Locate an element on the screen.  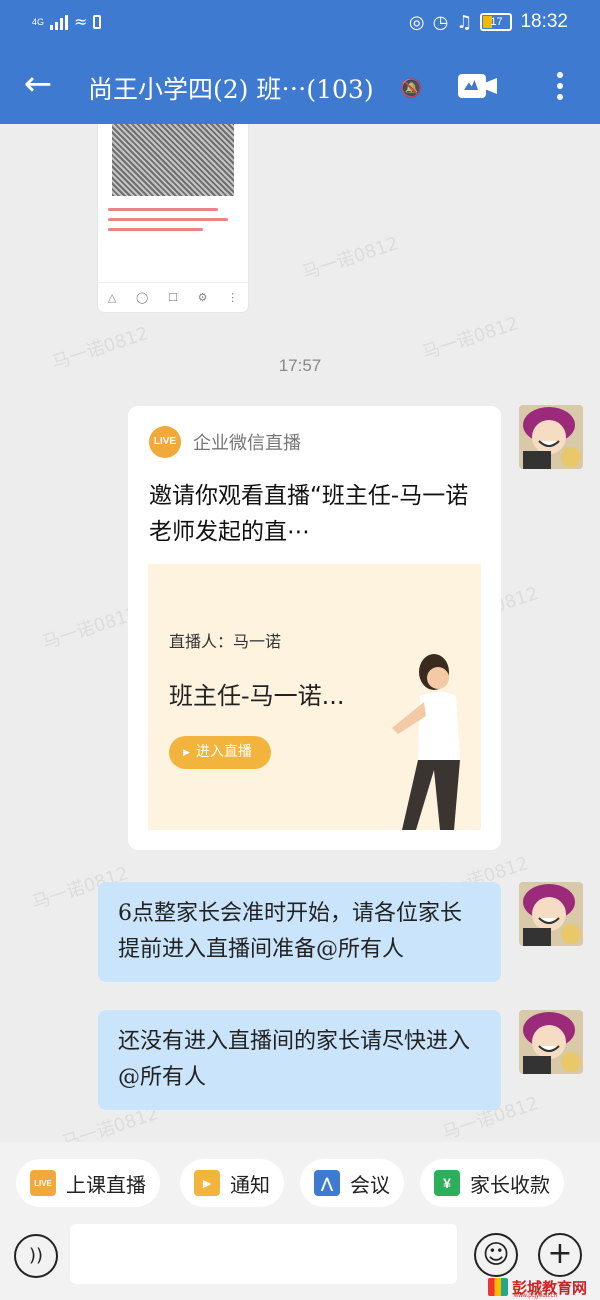
card-source: 企业微信直播 is located at coordinates (247, 443).